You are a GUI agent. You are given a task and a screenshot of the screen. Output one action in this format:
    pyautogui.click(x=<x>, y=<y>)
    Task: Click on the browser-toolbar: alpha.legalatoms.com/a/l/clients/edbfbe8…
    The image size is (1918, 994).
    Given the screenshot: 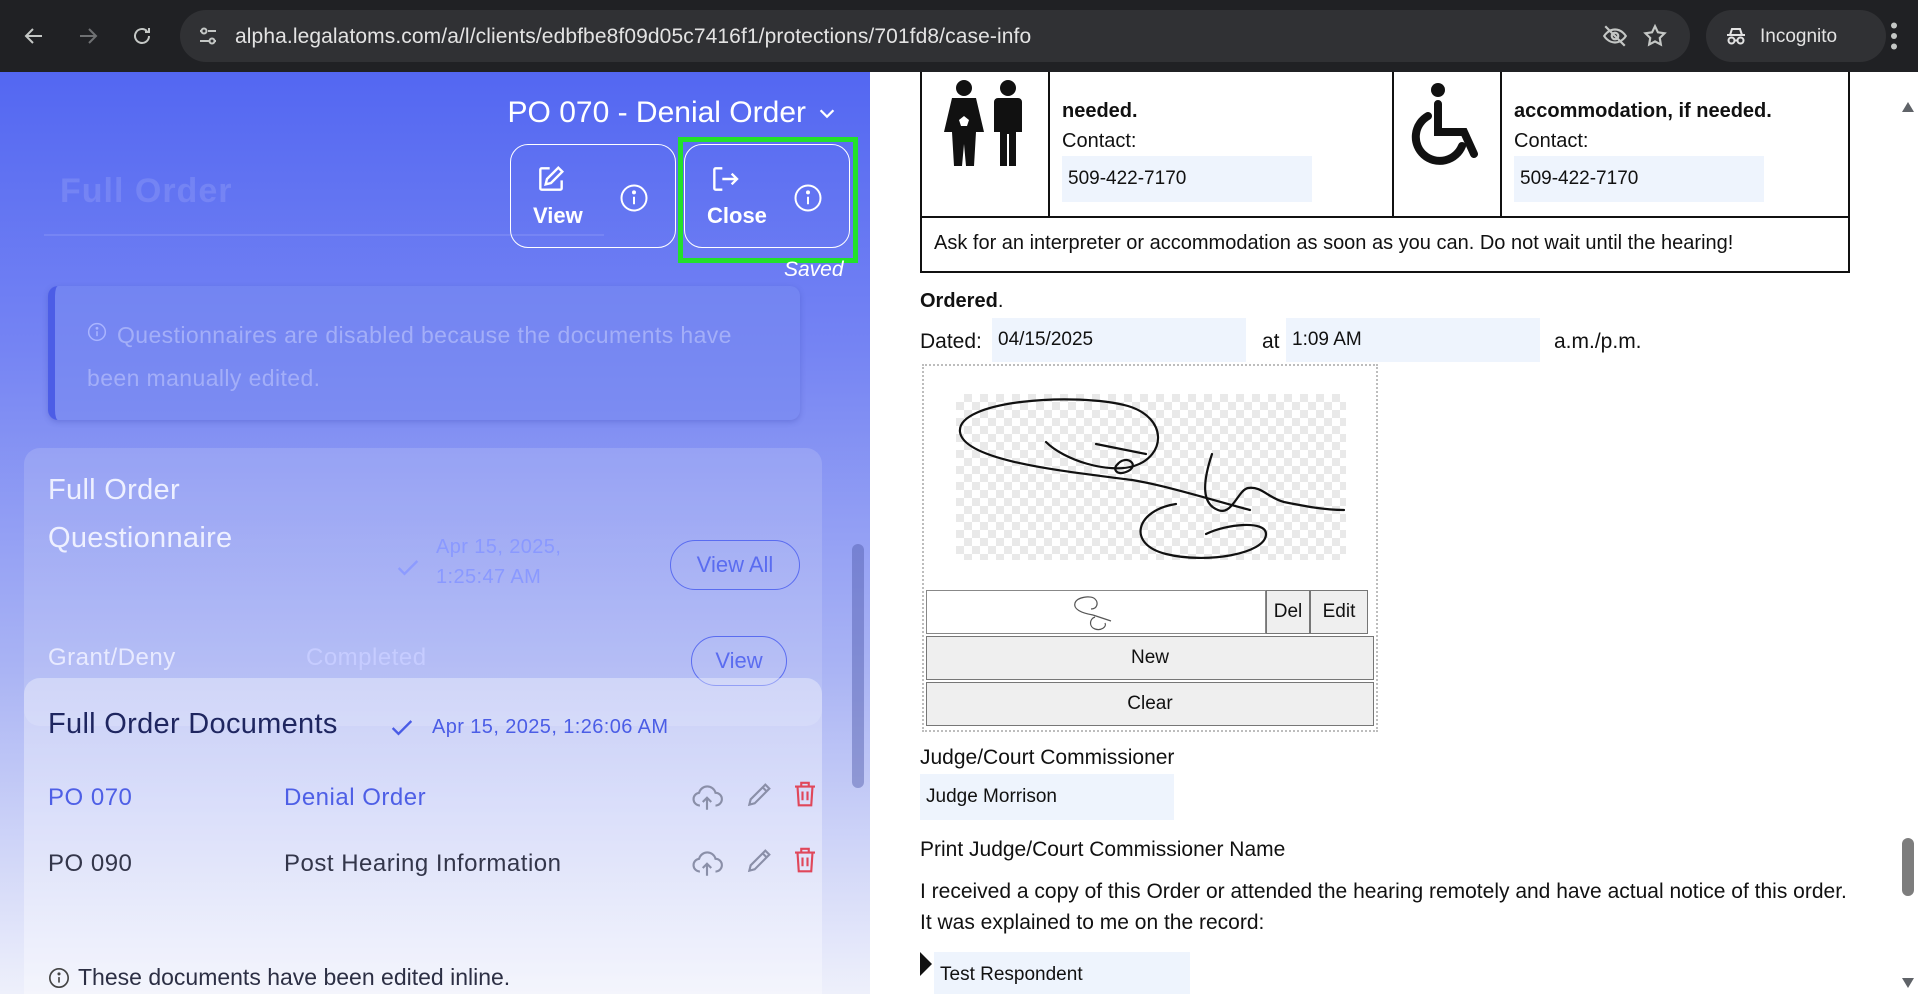 What is the action you would take?
    pyautogui.click(x=959, y=36)
    